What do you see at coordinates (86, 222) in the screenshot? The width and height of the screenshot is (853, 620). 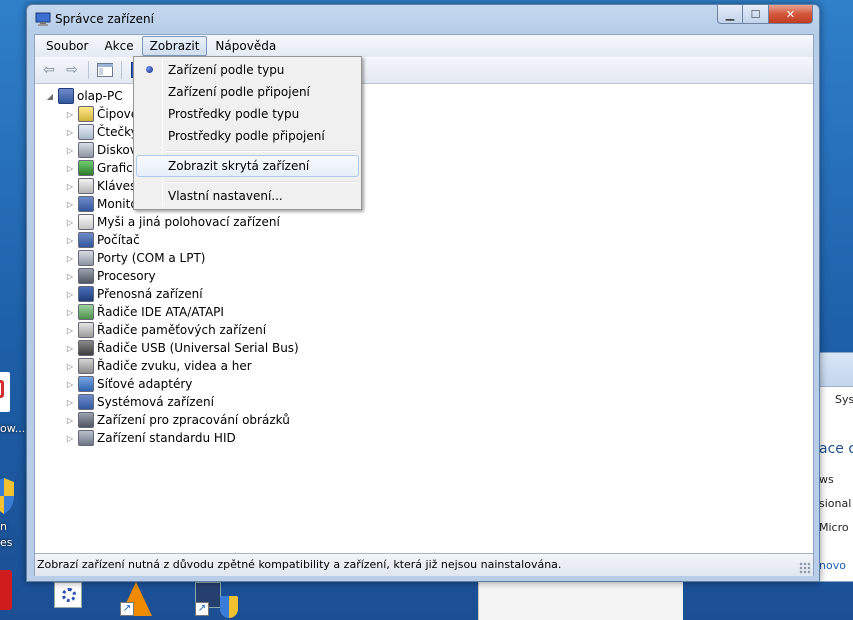 I see `mouse-icon` at bounding box center [86, 222].